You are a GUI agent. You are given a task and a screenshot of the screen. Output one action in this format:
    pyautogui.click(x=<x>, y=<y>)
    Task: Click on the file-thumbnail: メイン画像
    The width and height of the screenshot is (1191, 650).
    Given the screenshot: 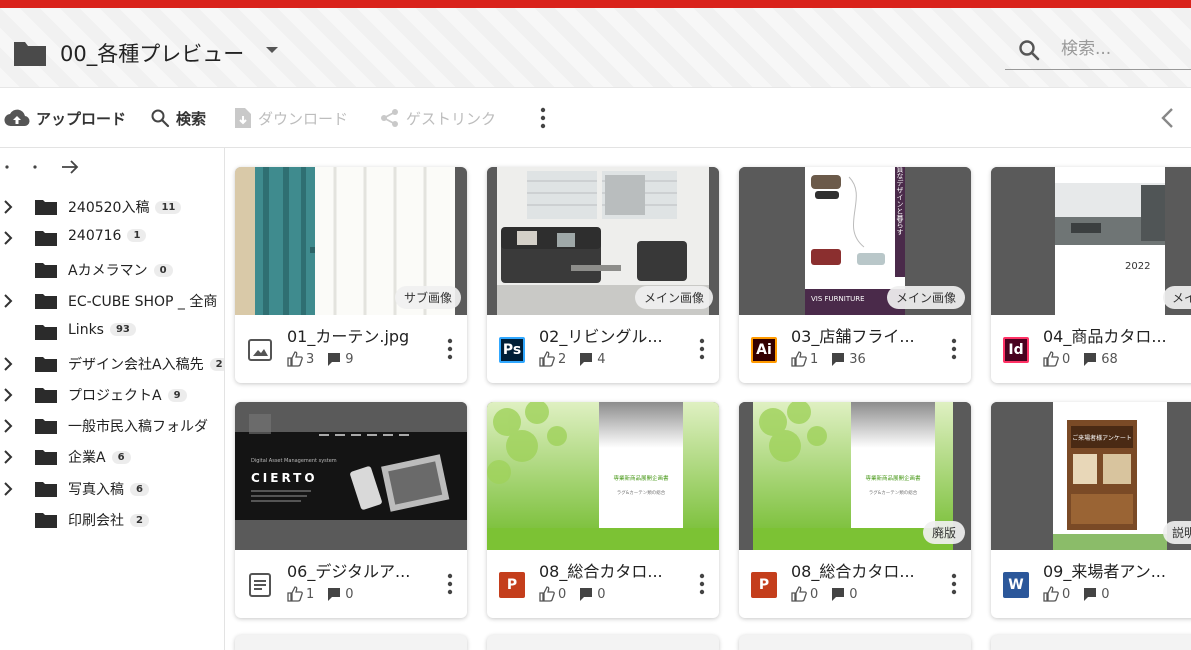 What is the action you would take?
    pyautogui.click(x=603, y=241)
    